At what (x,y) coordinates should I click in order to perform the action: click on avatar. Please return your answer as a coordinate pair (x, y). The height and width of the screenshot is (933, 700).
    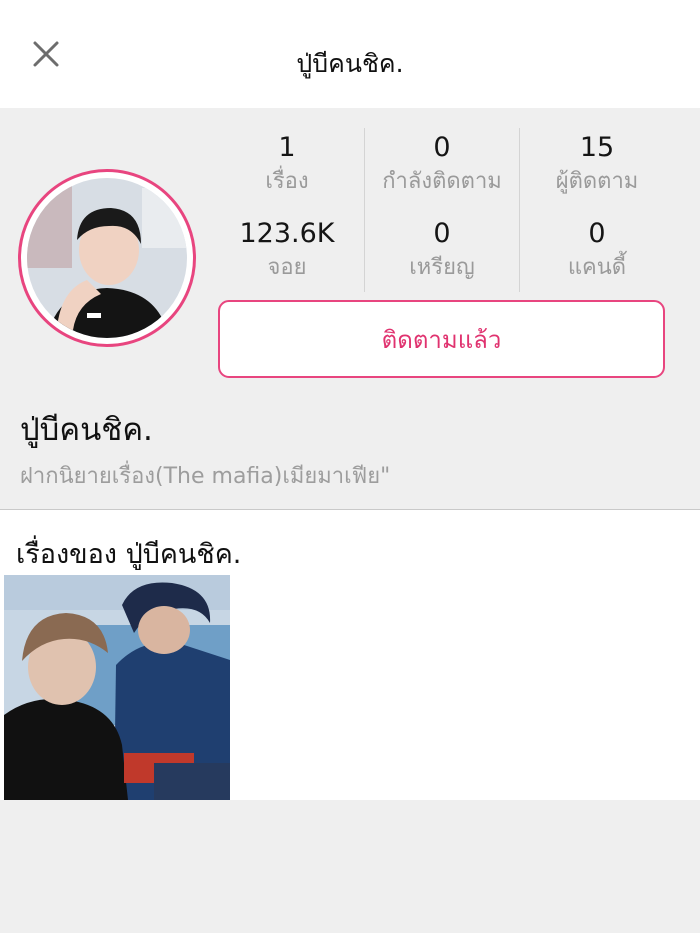
    Looking at the image, I should click on (107, 258).